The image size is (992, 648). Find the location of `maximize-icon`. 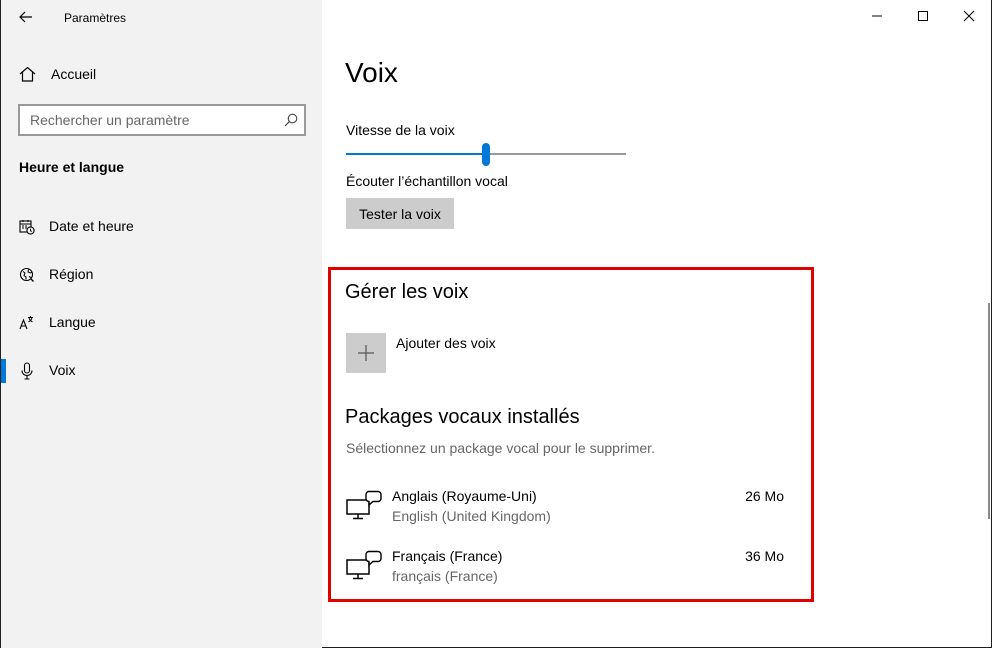

maximize-icon is located at coordinates (923, 16).